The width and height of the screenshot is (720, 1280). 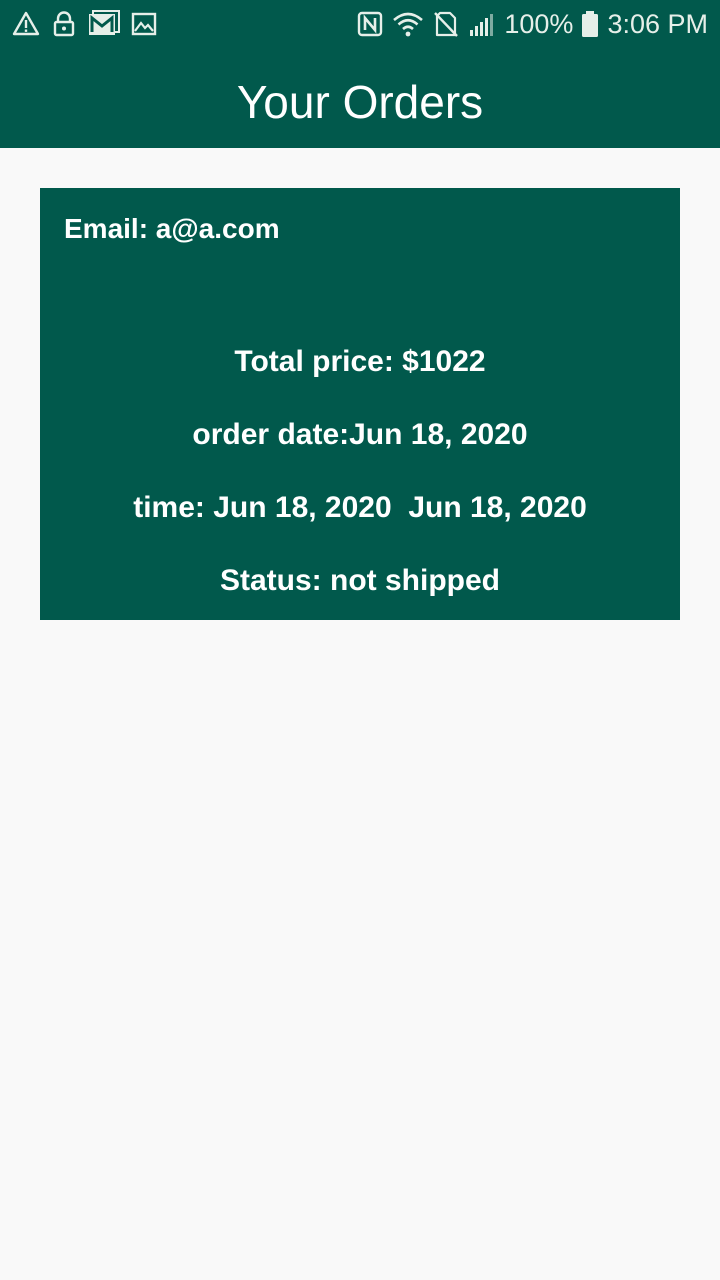 I want to click on signal-icon, so click(x=482, y=24).